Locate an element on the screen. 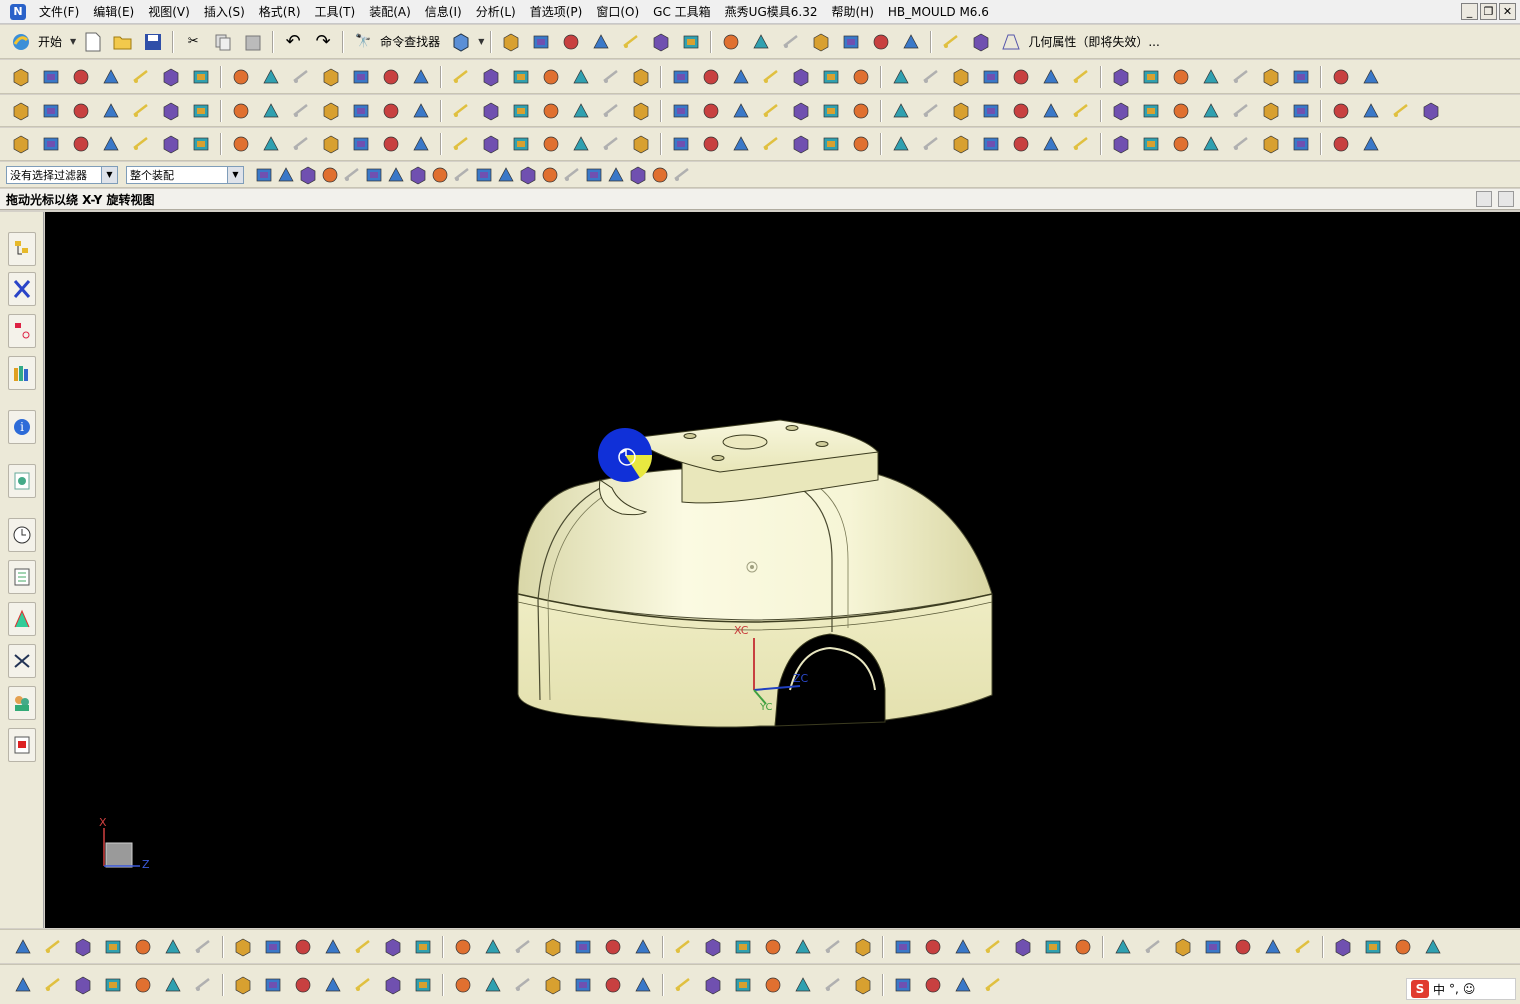 The width and height of the screenshot is (1520, 1004). menu-item: 帮助(H) is located at coordinates (852, 12).